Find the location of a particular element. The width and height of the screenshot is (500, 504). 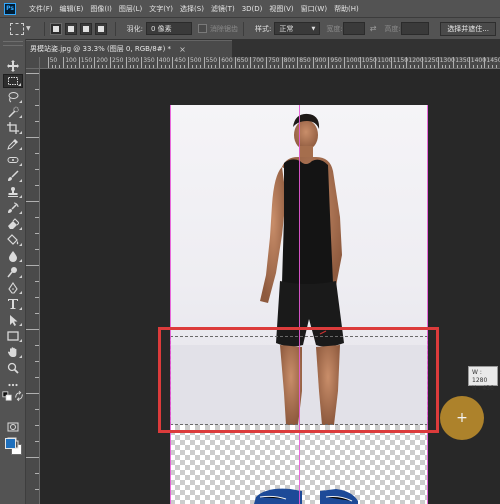

pen-icon is located at coordinates (13, 288).